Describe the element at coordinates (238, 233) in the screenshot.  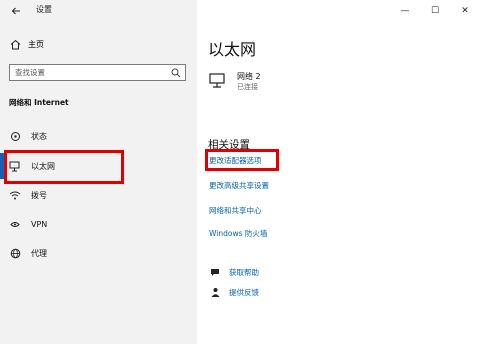
I see `windows-firewall-link: Windows 防火墙` at that location.